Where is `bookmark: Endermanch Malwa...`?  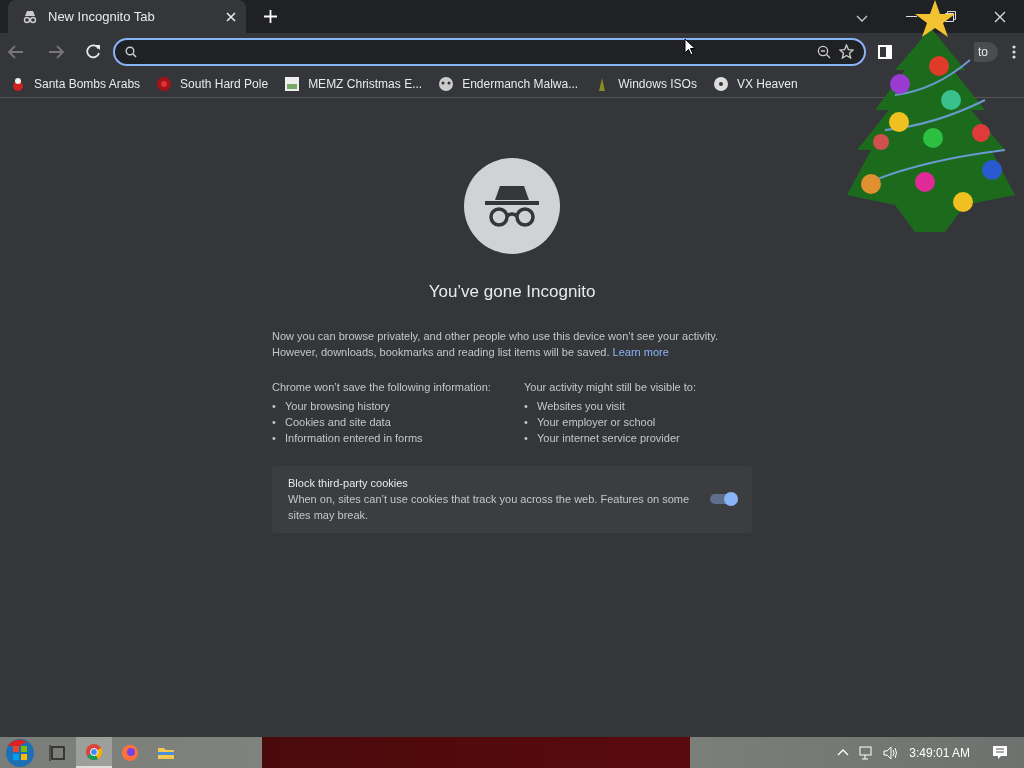 bookmark: Endermanch Malwa... is located at coordinates (508, 83).